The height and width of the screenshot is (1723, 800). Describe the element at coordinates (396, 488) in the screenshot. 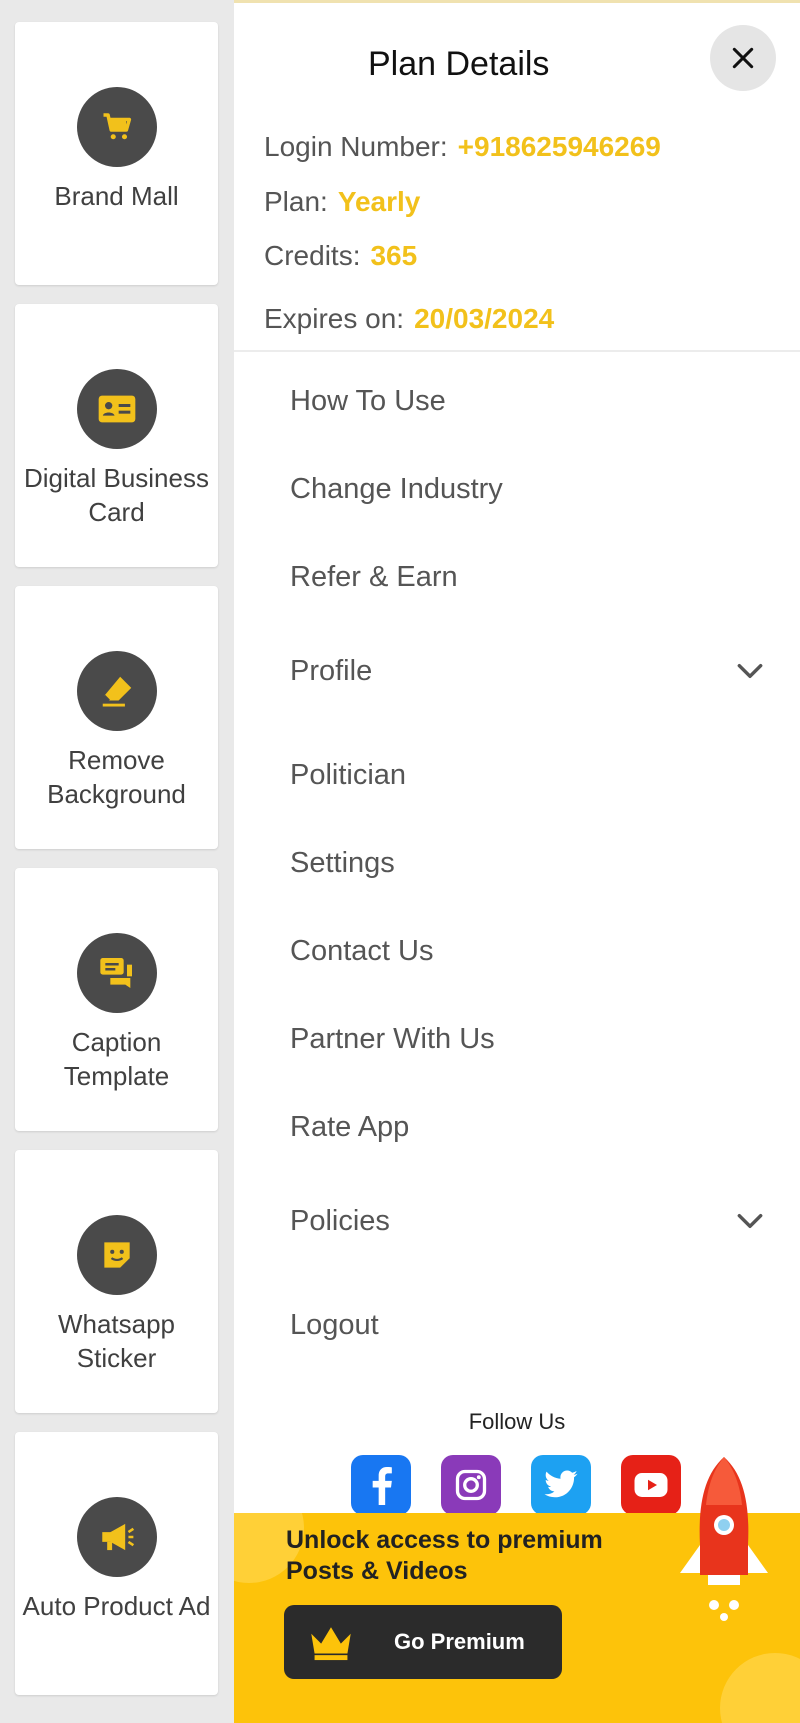

I see `menu-item-label: Change Industry` at that location.